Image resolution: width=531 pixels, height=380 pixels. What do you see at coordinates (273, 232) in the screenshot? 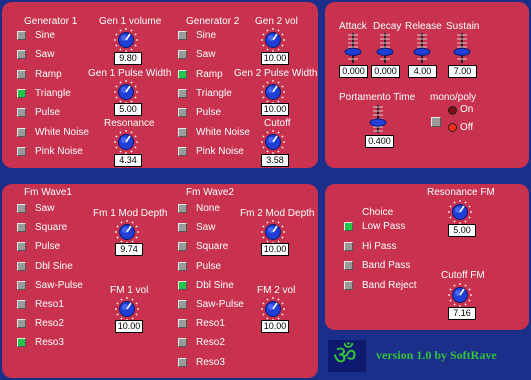
I see `fm2-mod-depth-knob` at bounding box center [273, 232].